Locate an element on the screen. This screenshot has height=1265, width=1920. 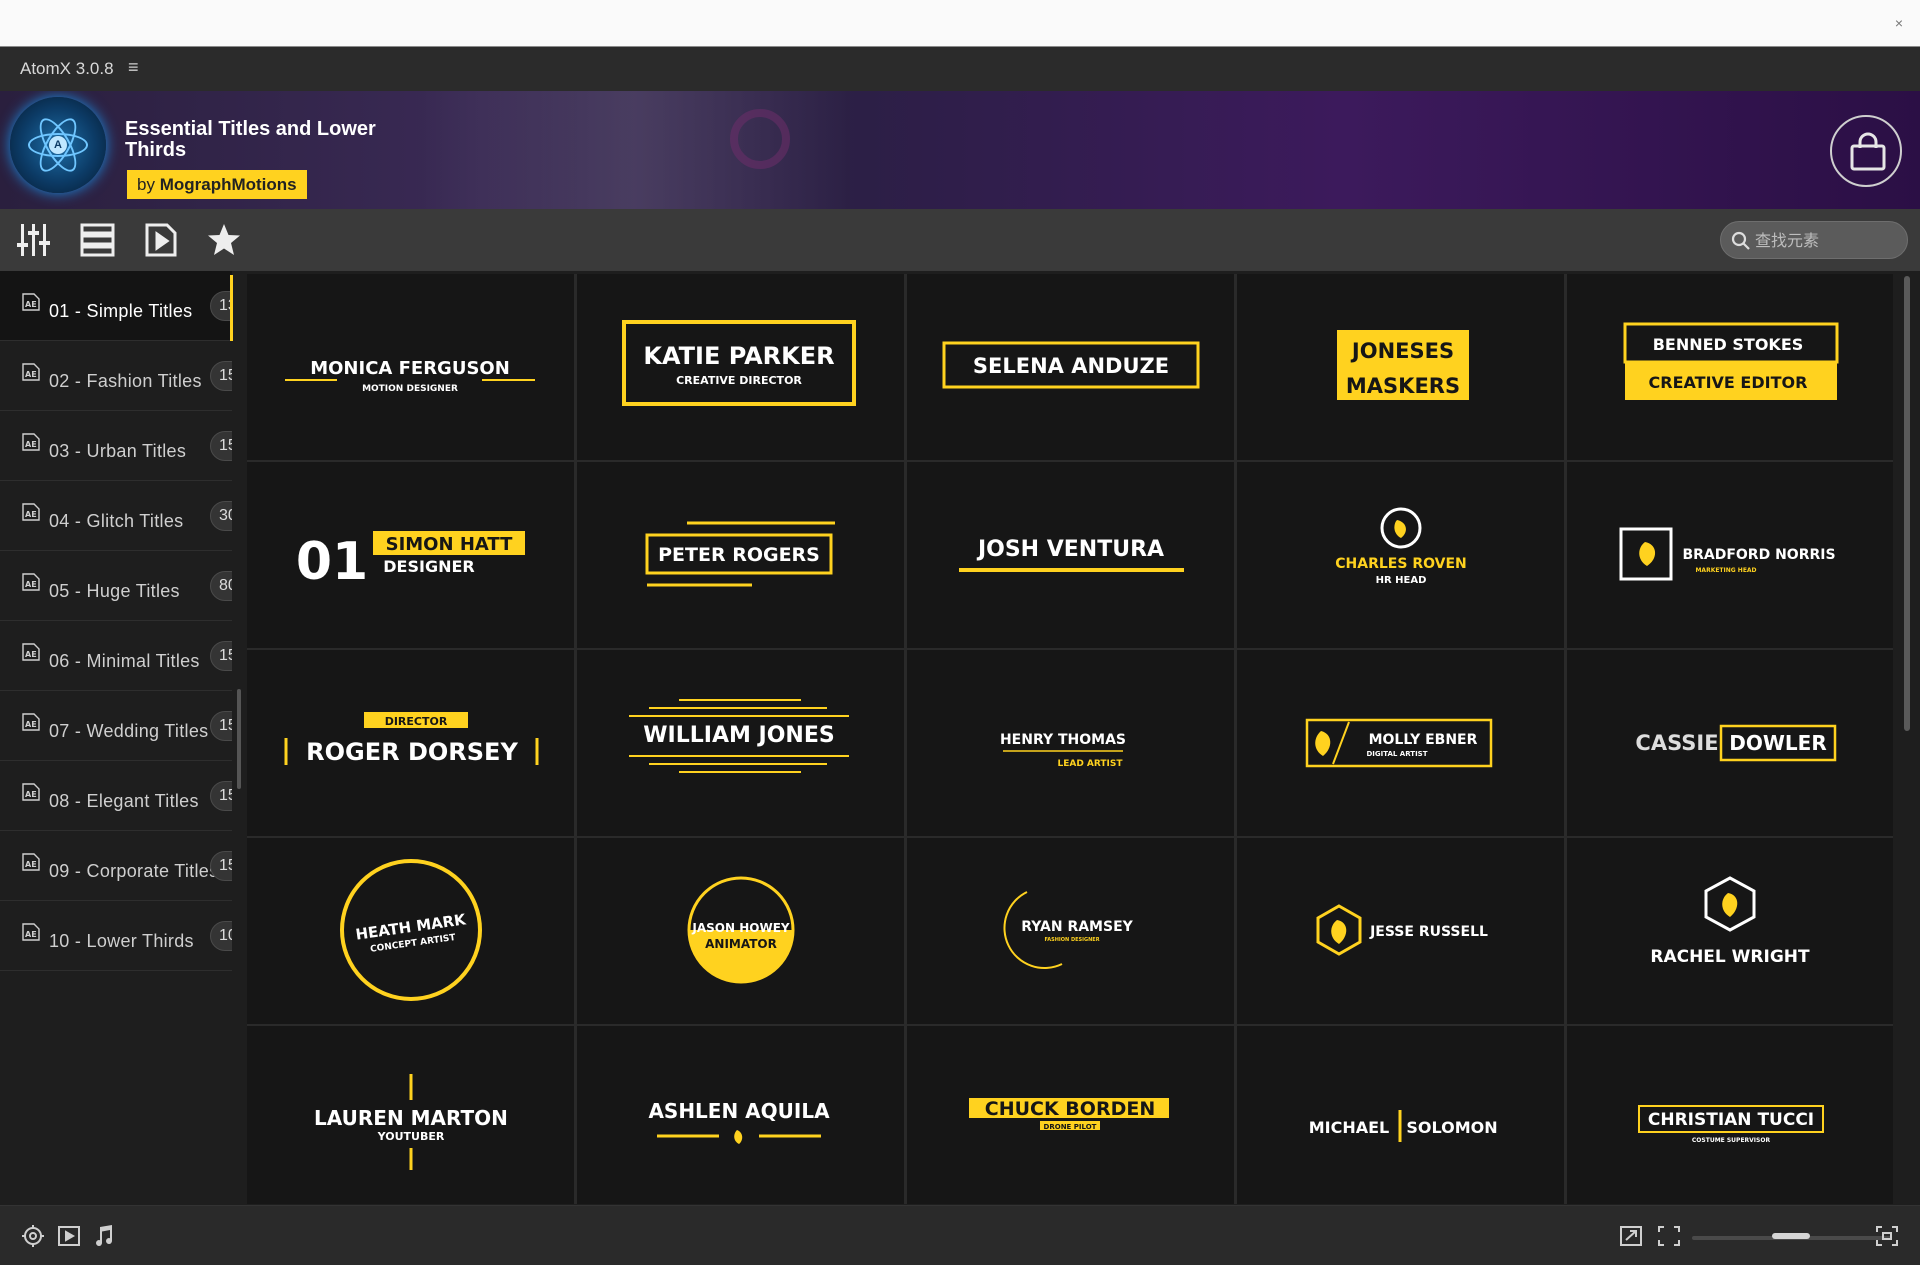
preset-number: 01 is located at coordinates (332, 562).